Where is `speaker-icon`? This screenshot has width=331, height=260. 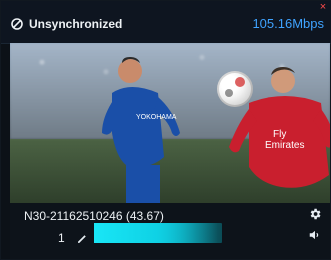
speaker-icon is located at coordinates (315, 235).